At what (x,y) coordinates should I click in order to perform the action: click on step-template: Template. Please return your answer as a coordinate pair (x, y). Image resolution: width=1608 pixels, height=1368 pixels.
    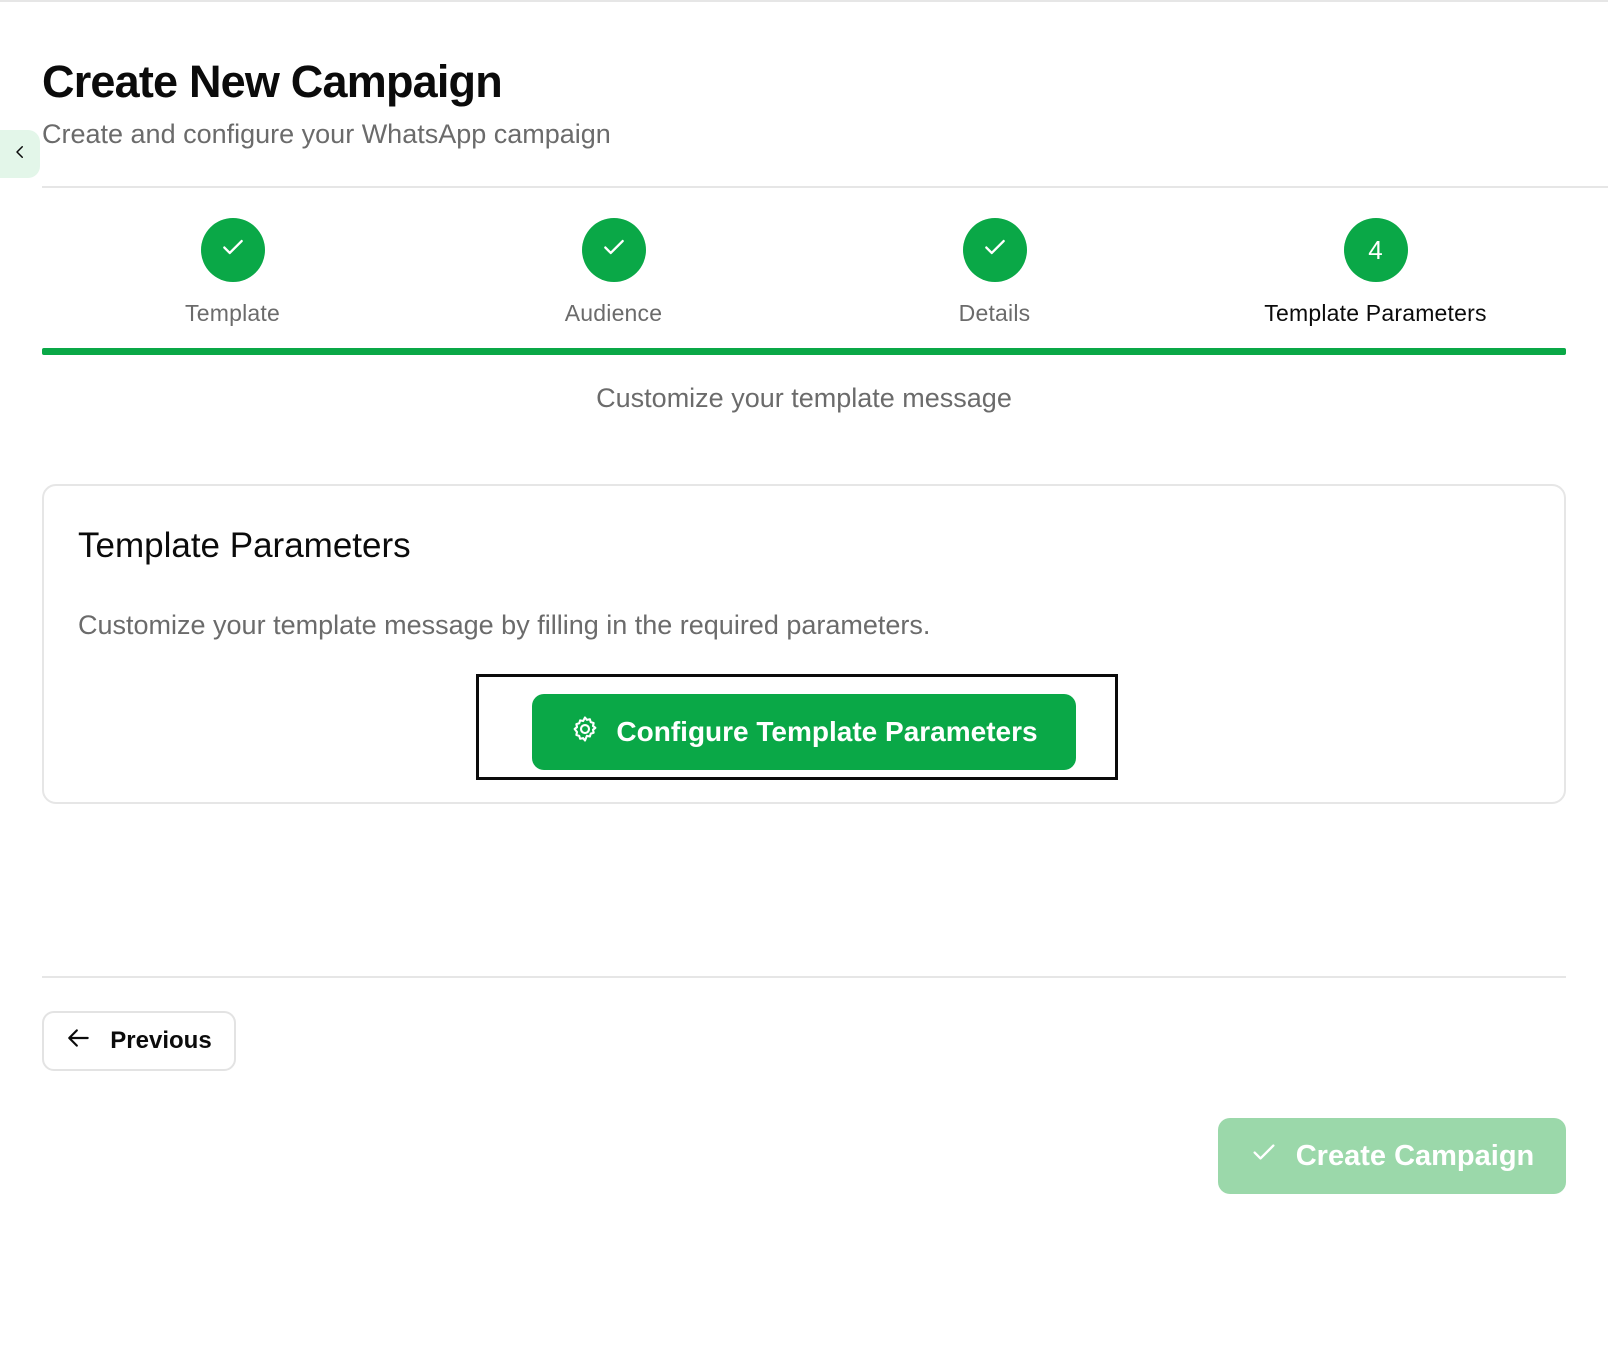
    Looking at the image, I should click on (232, 272).